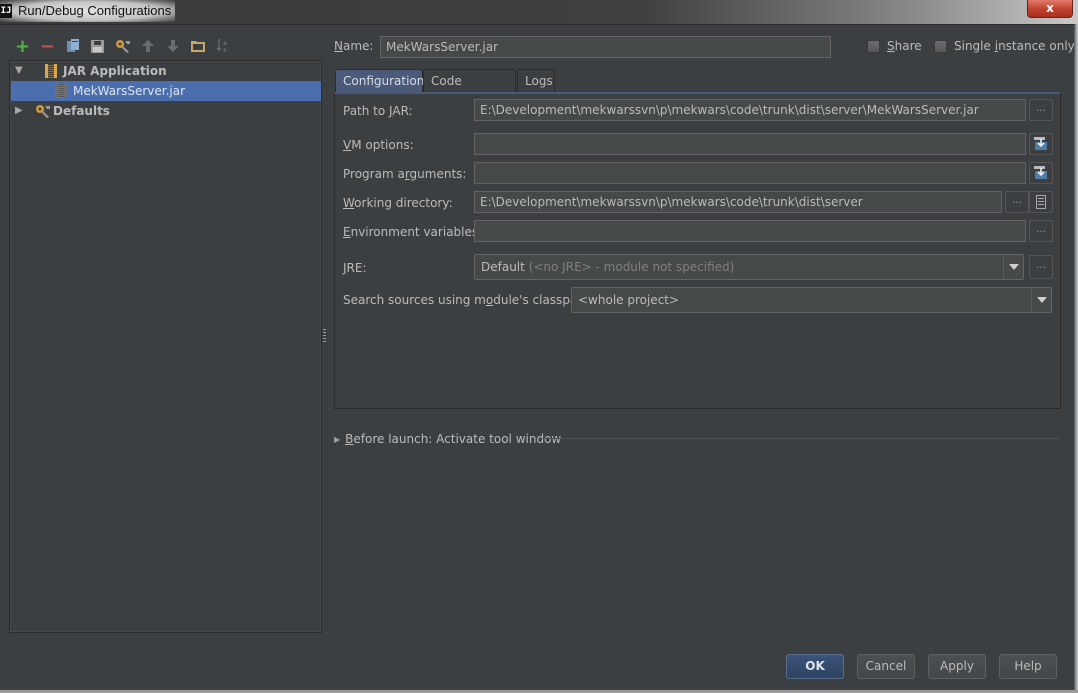 The image size is (1078, 693). I want to click on move-down-icon, so click(172, 46).